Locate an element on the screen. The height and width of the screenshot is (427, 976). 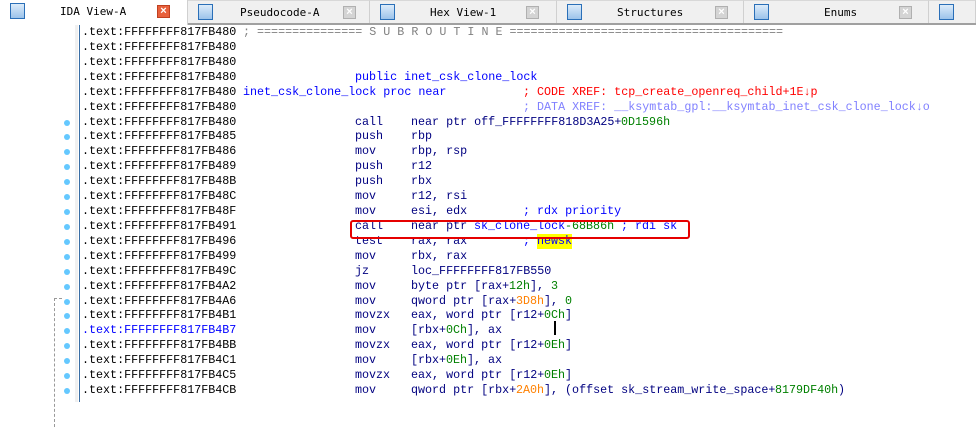
gutter-separator is located at coordinates (76, 213).